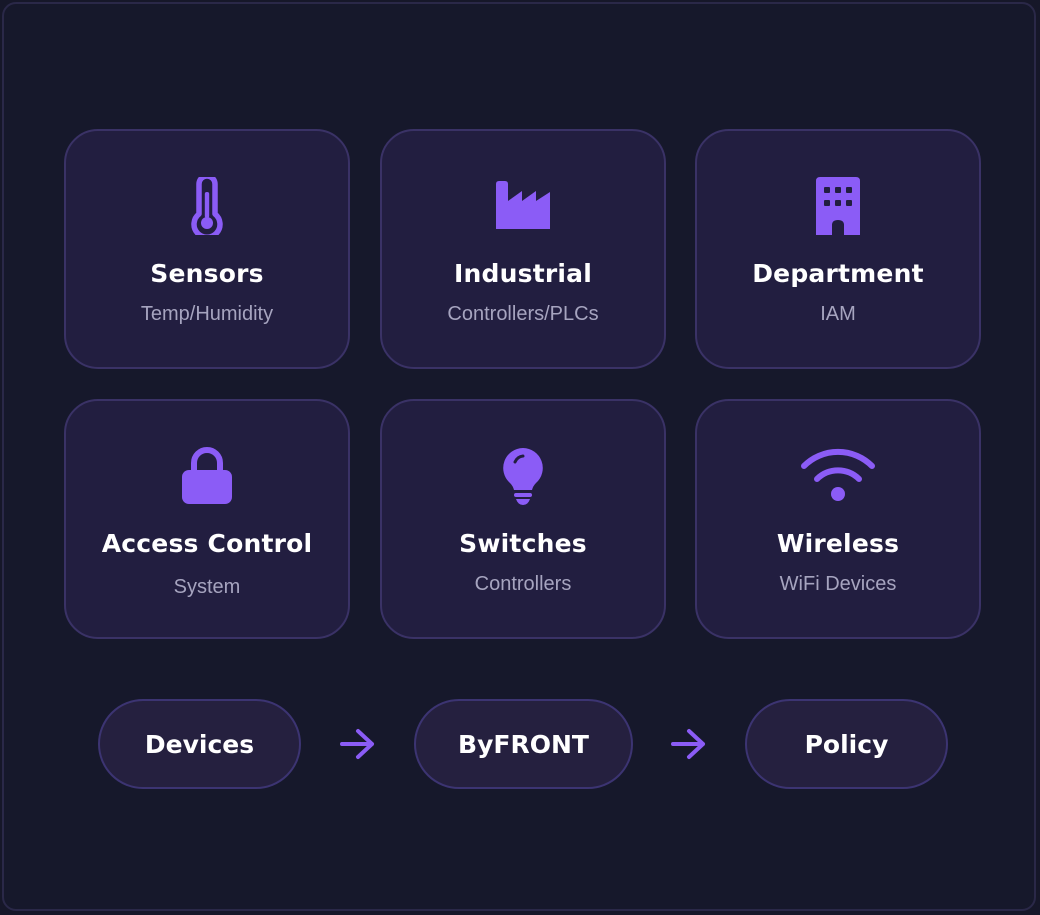 The image size is (1040, 915). Describe the element at coordinates (207, 273) in the screenshot. I see `card-title: Sensors` at that location.